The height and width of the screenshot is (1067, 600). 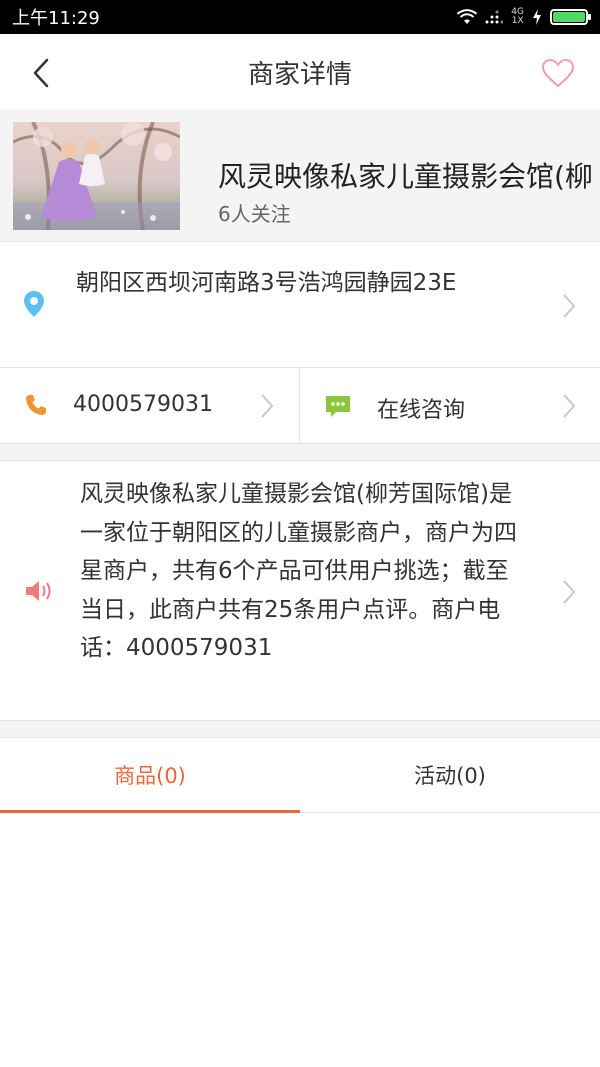 I want to click on wifi-icon, so click(x=467, y=16).